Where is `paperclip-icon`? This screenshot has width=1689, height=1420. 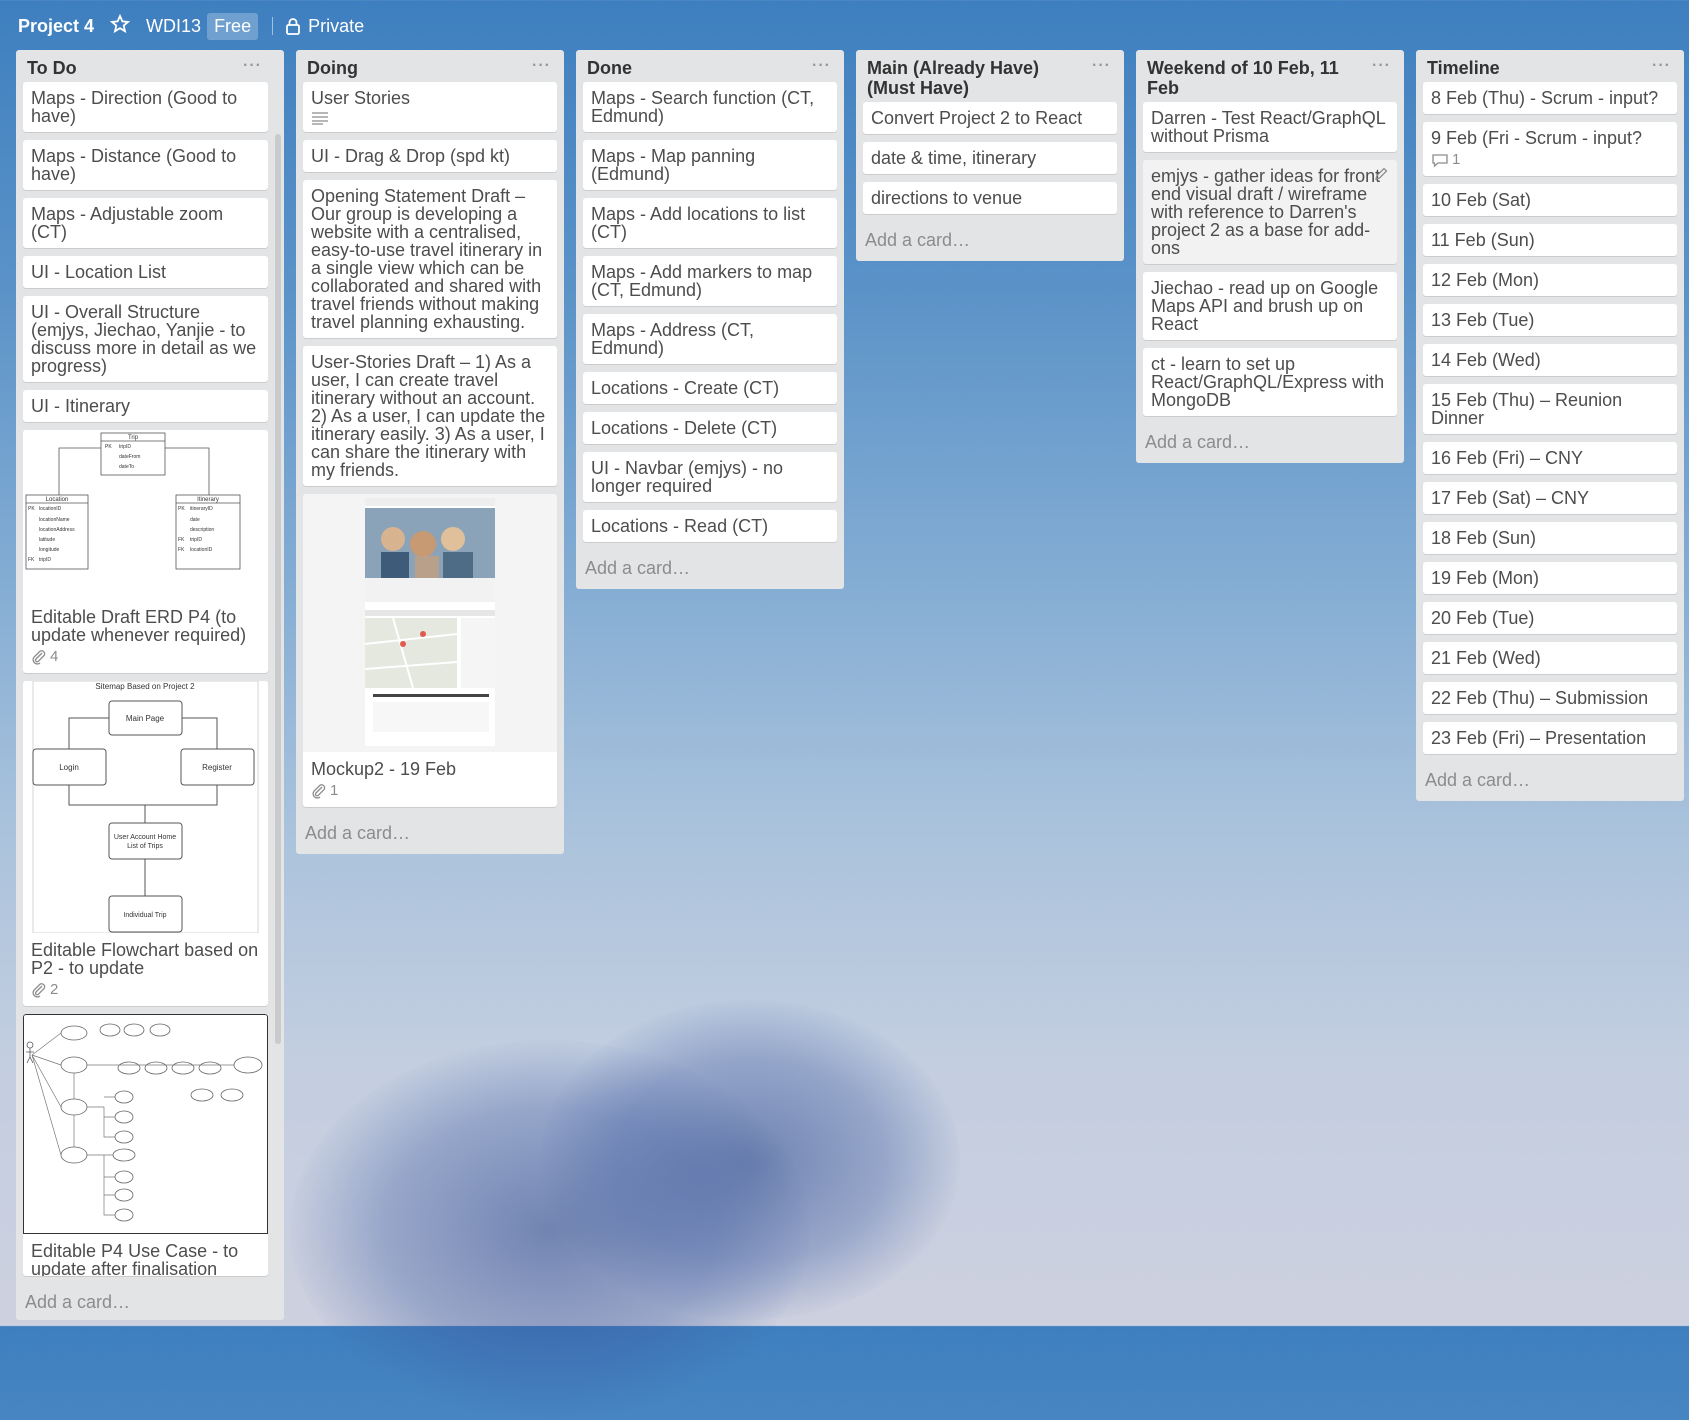
paperclip-icon is located at coordinates (39, 657).